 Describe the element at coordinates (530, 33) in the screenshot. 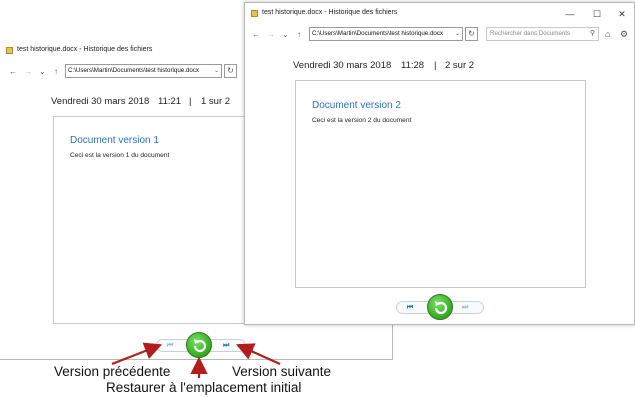

I see `search-placeholder: Rechercher dans Documents` at that location.